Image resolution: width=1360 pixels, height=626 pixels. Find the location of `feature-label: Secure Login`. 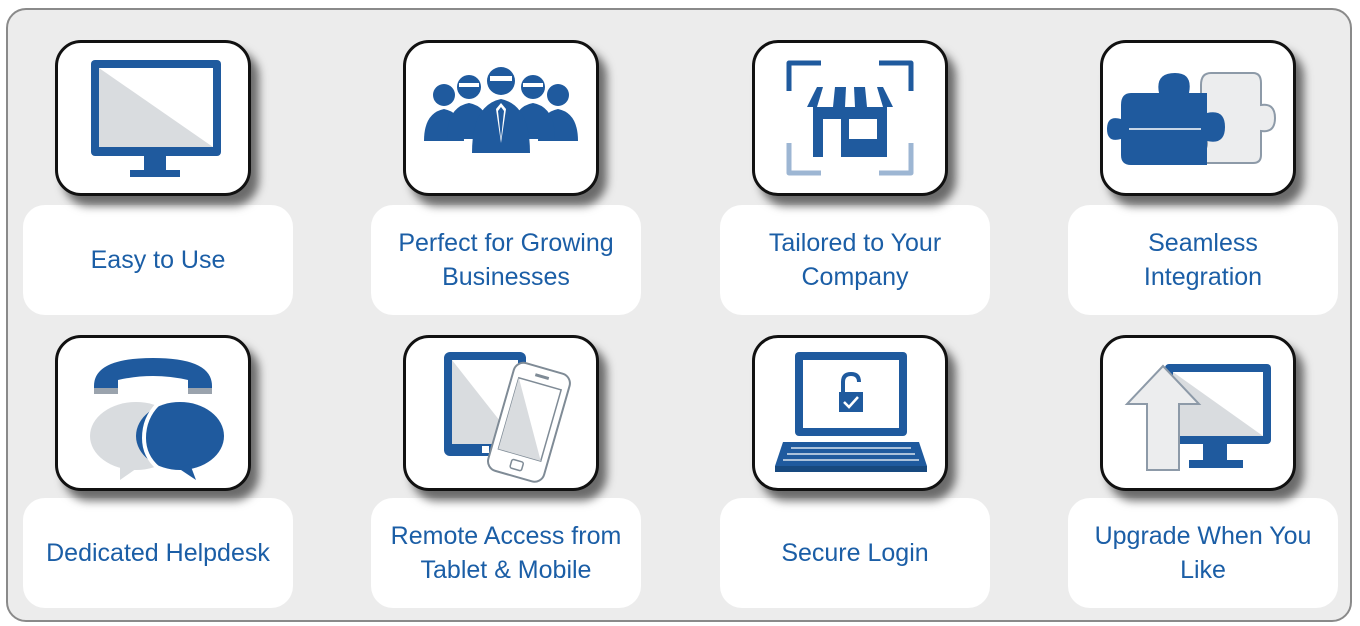

feature-label: Secure Login is located at coordinates (855, 553).